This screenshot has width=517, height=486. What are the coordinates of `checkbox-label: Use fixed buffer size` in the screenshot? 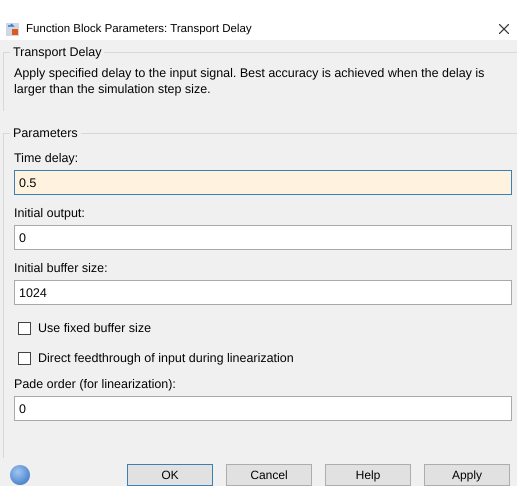 It's located at (95, 328).